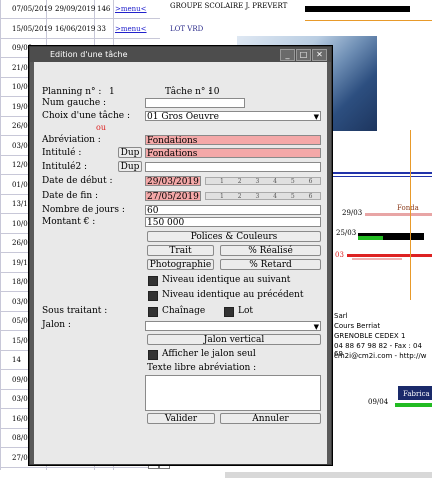 The height and width of the screenshot is (480, 432). What do you see at coordinates (70, 196) in the screenshot?
I see `date-fin-label: Date de fin :` at bounding box center [70, 196].